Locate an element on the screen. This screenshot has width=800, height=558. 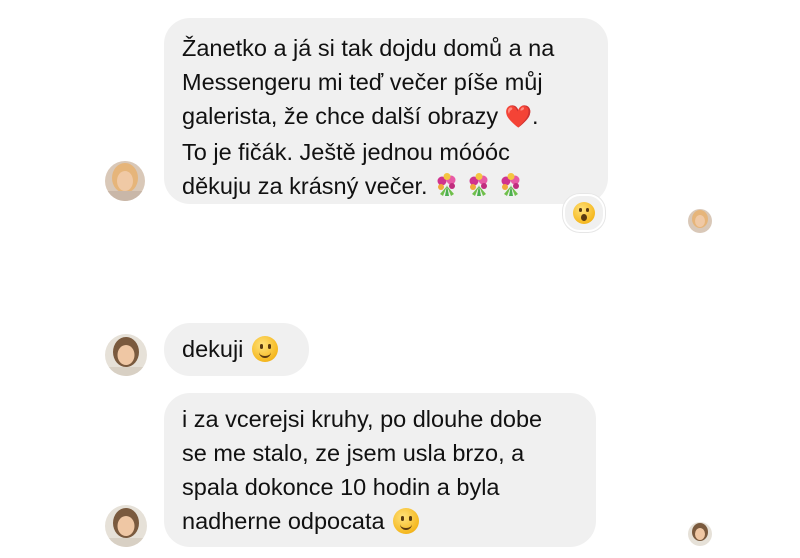
sender-avatar-blonde is located at coordinates (125, 181).